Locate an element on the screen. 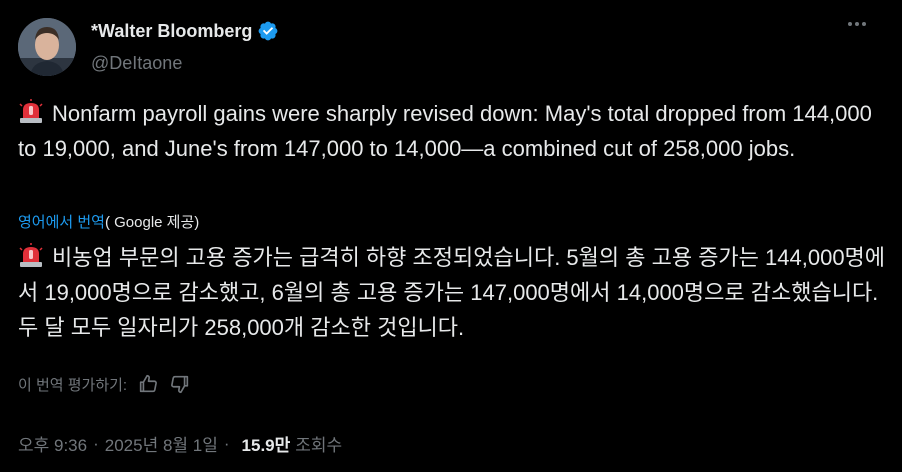  translated-from-link: 영어에서 번역 is located at coordinates (61, 222).